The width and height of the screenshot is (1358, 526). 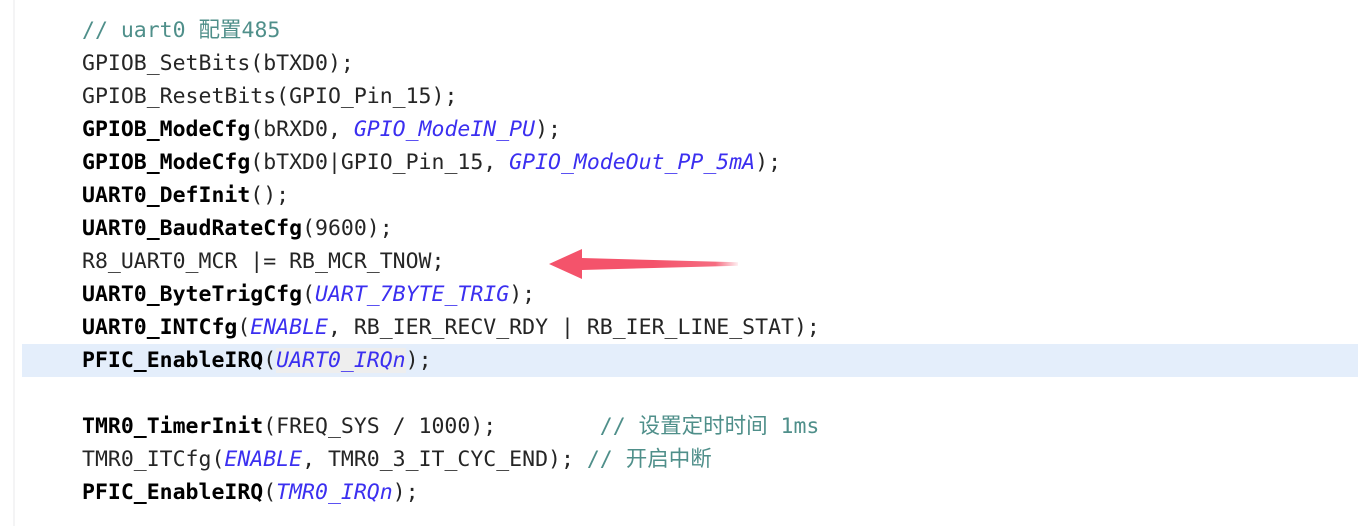 What do you see at coordinates (347, 228) in the screenshot?
I see `code-token-plain: (9600);` at bounding box center [347, 228].